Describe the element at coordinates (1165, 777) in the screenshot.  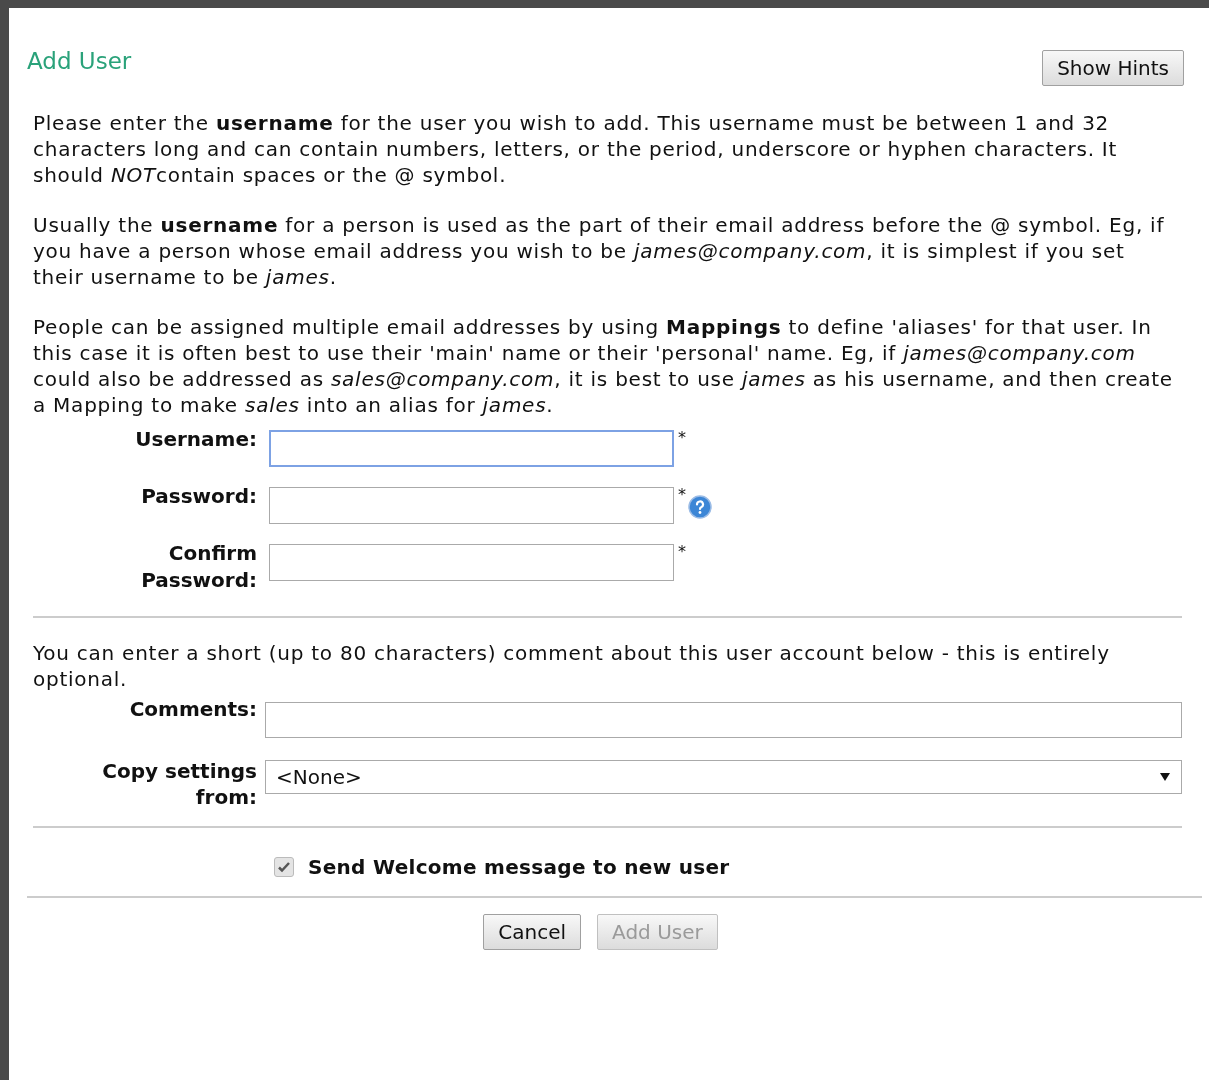
I see `caret-icon` at that location.